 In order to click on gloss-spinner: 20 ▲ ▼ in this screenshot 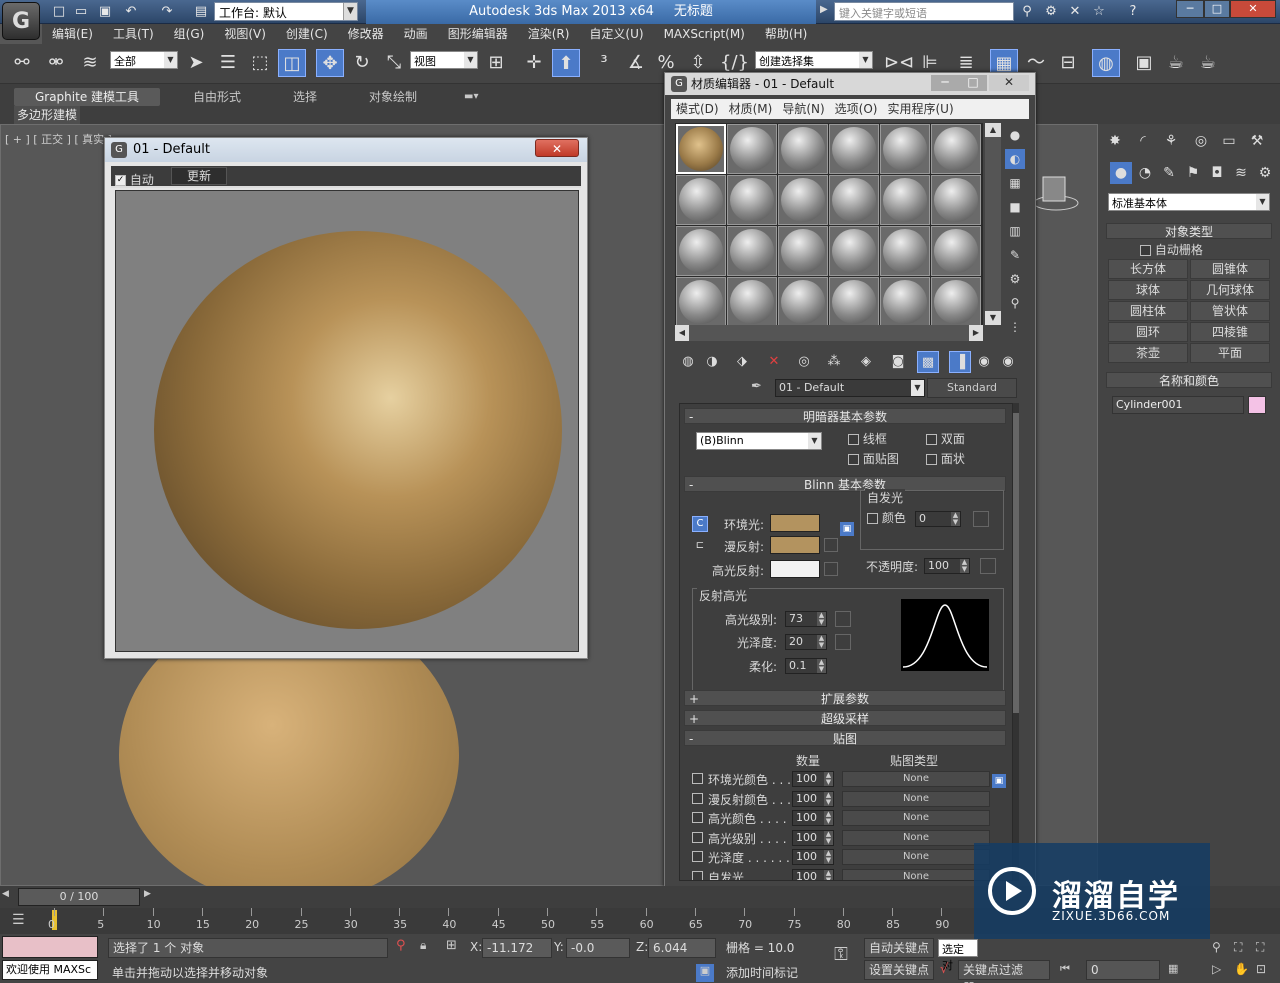, I will do `click(806, 642)`.